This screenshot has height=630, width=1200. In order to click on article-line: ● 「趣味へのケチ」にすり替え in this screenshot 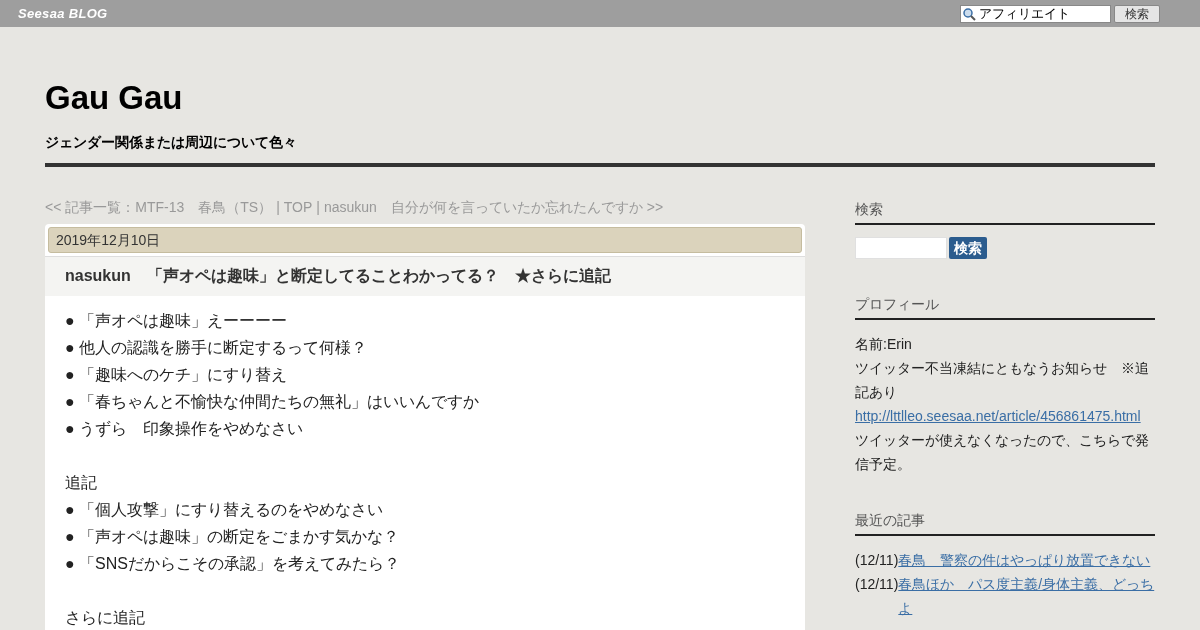, I will do `click(177, 375)`.